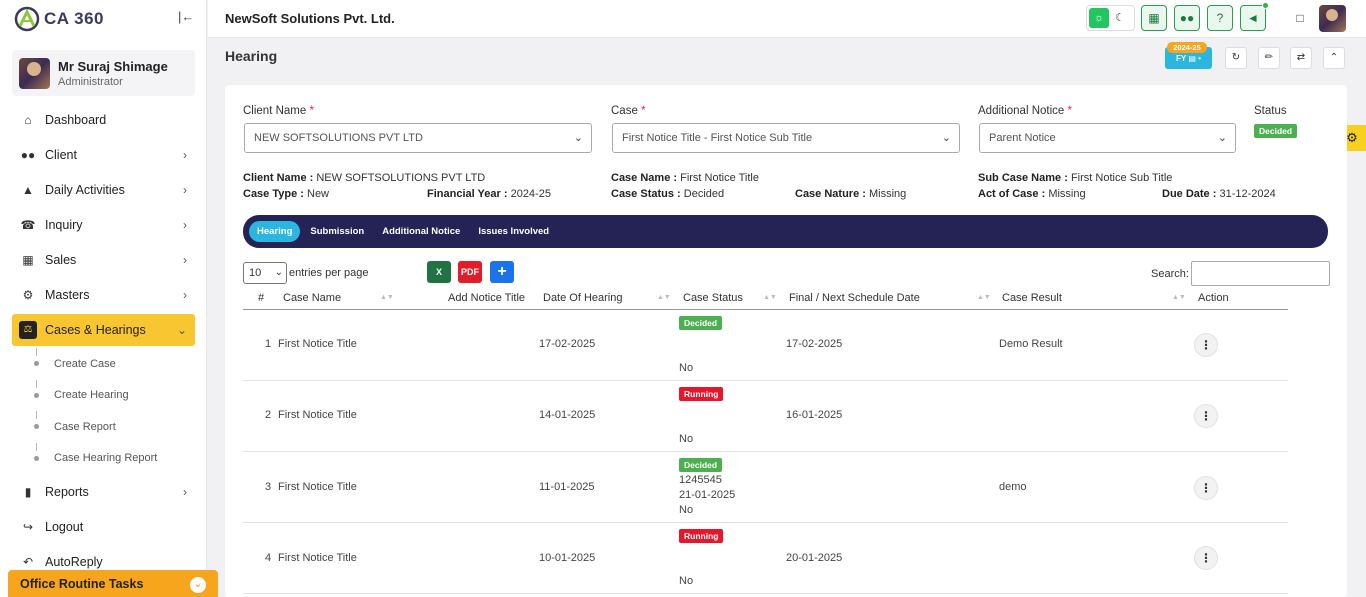 This screenshot has height=597, width=1366. I want to click on sidebar-item-inquiry: ☎ Inquiry ›, so click(103, 224).